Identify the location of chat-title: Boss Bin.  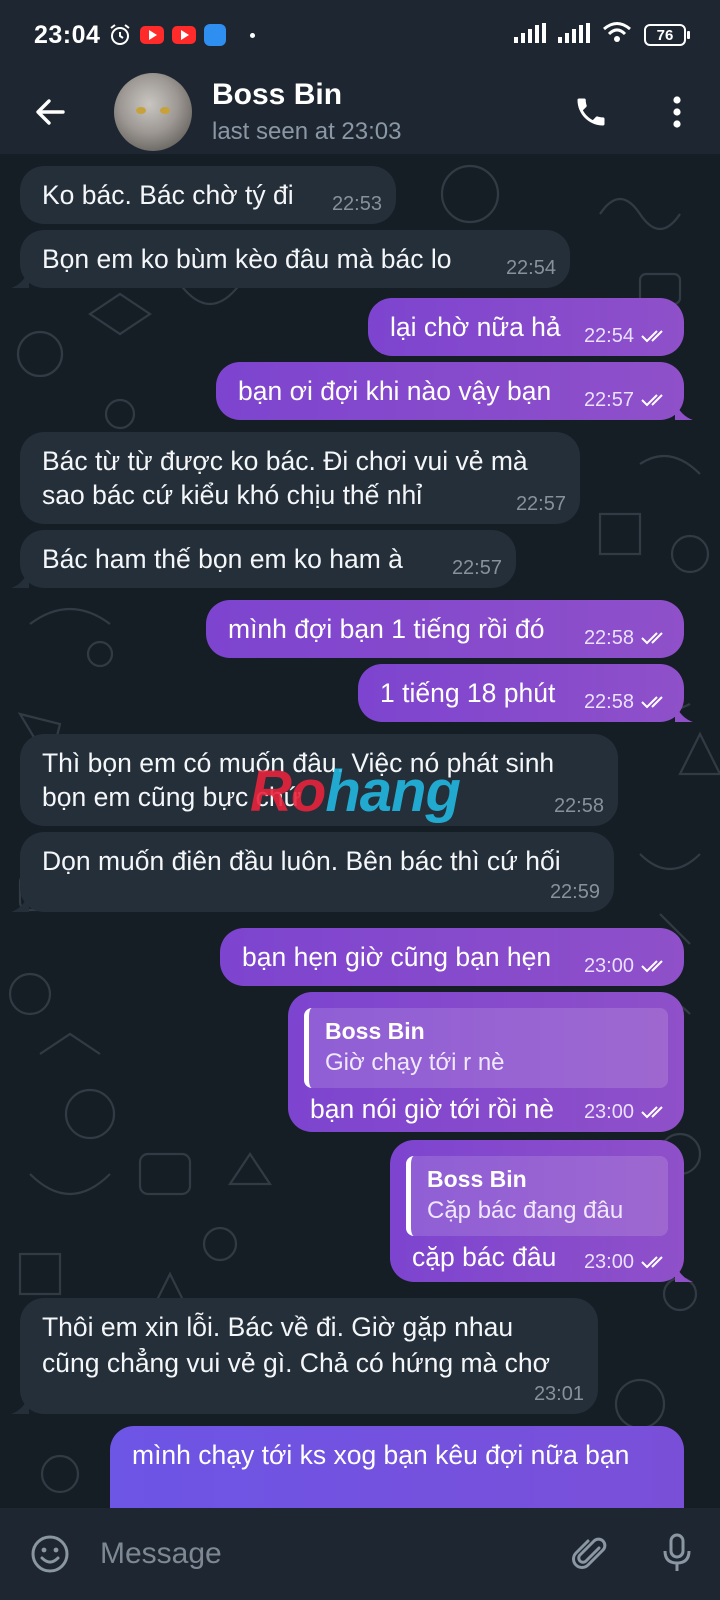
(277, 94).